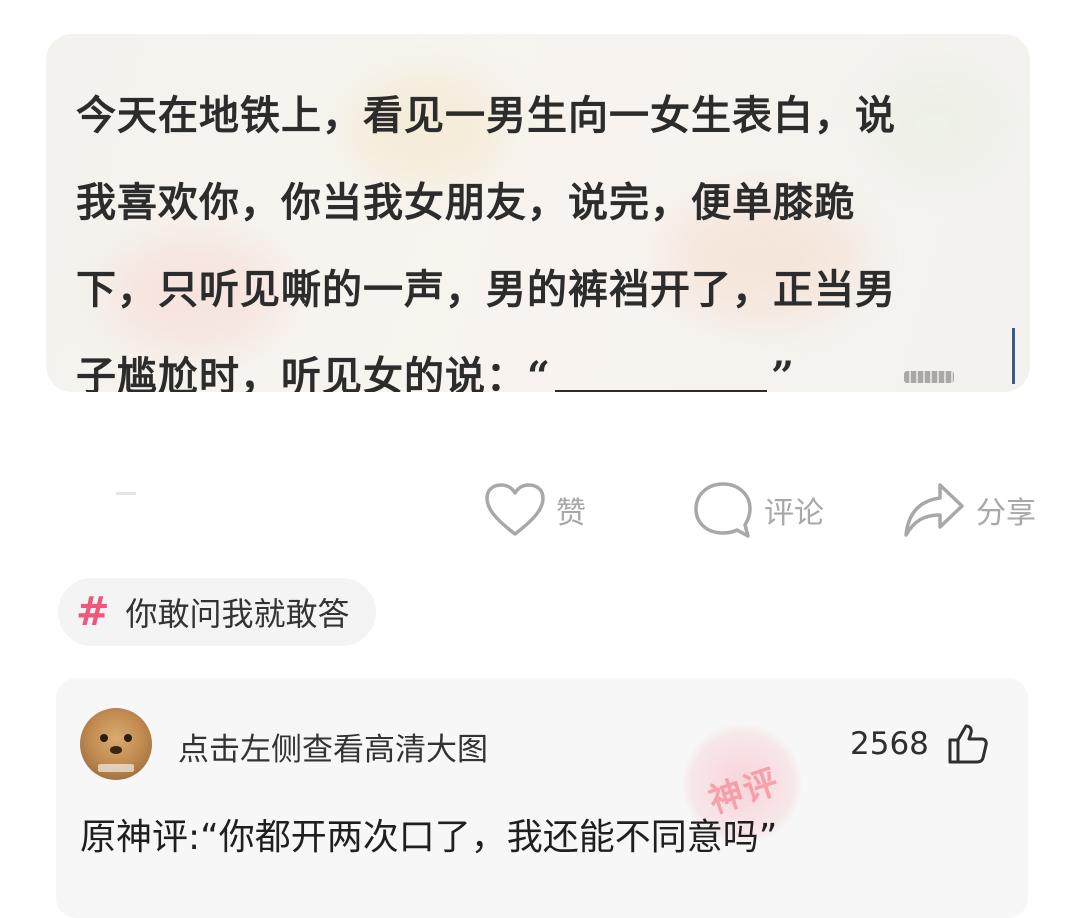 This screenshot has height=918, width=1080. What do you see at coordinates (126, 493) in the screenshot?
I see `divider` at bounding box center [126, 493].